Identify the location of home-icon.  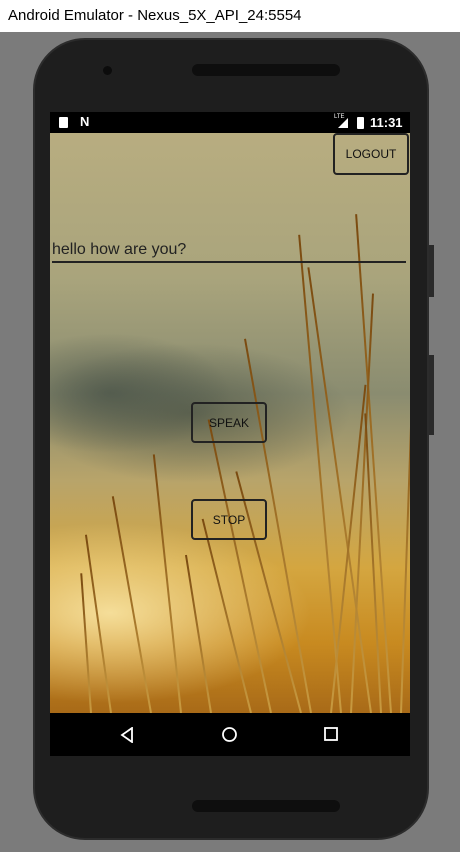
(229, 734).